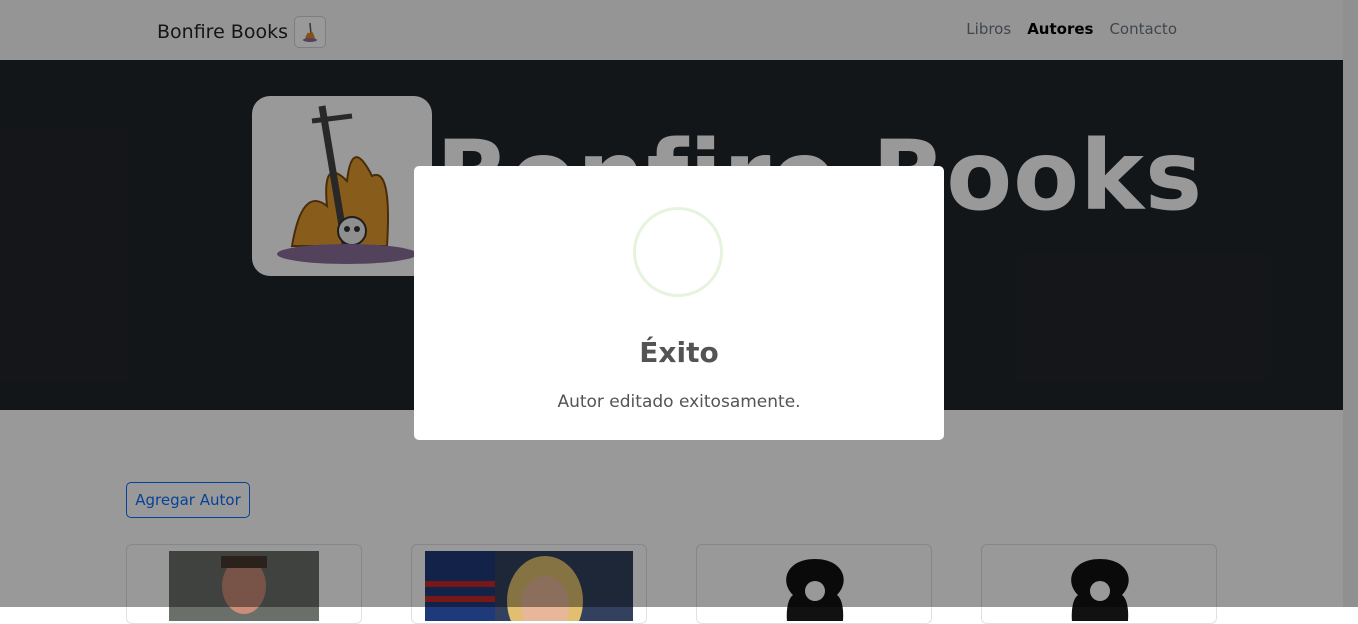 This screenshot has height=624, width=1358. I want to click on modal-message: Autor editado exitosamente., so click(679, 402).